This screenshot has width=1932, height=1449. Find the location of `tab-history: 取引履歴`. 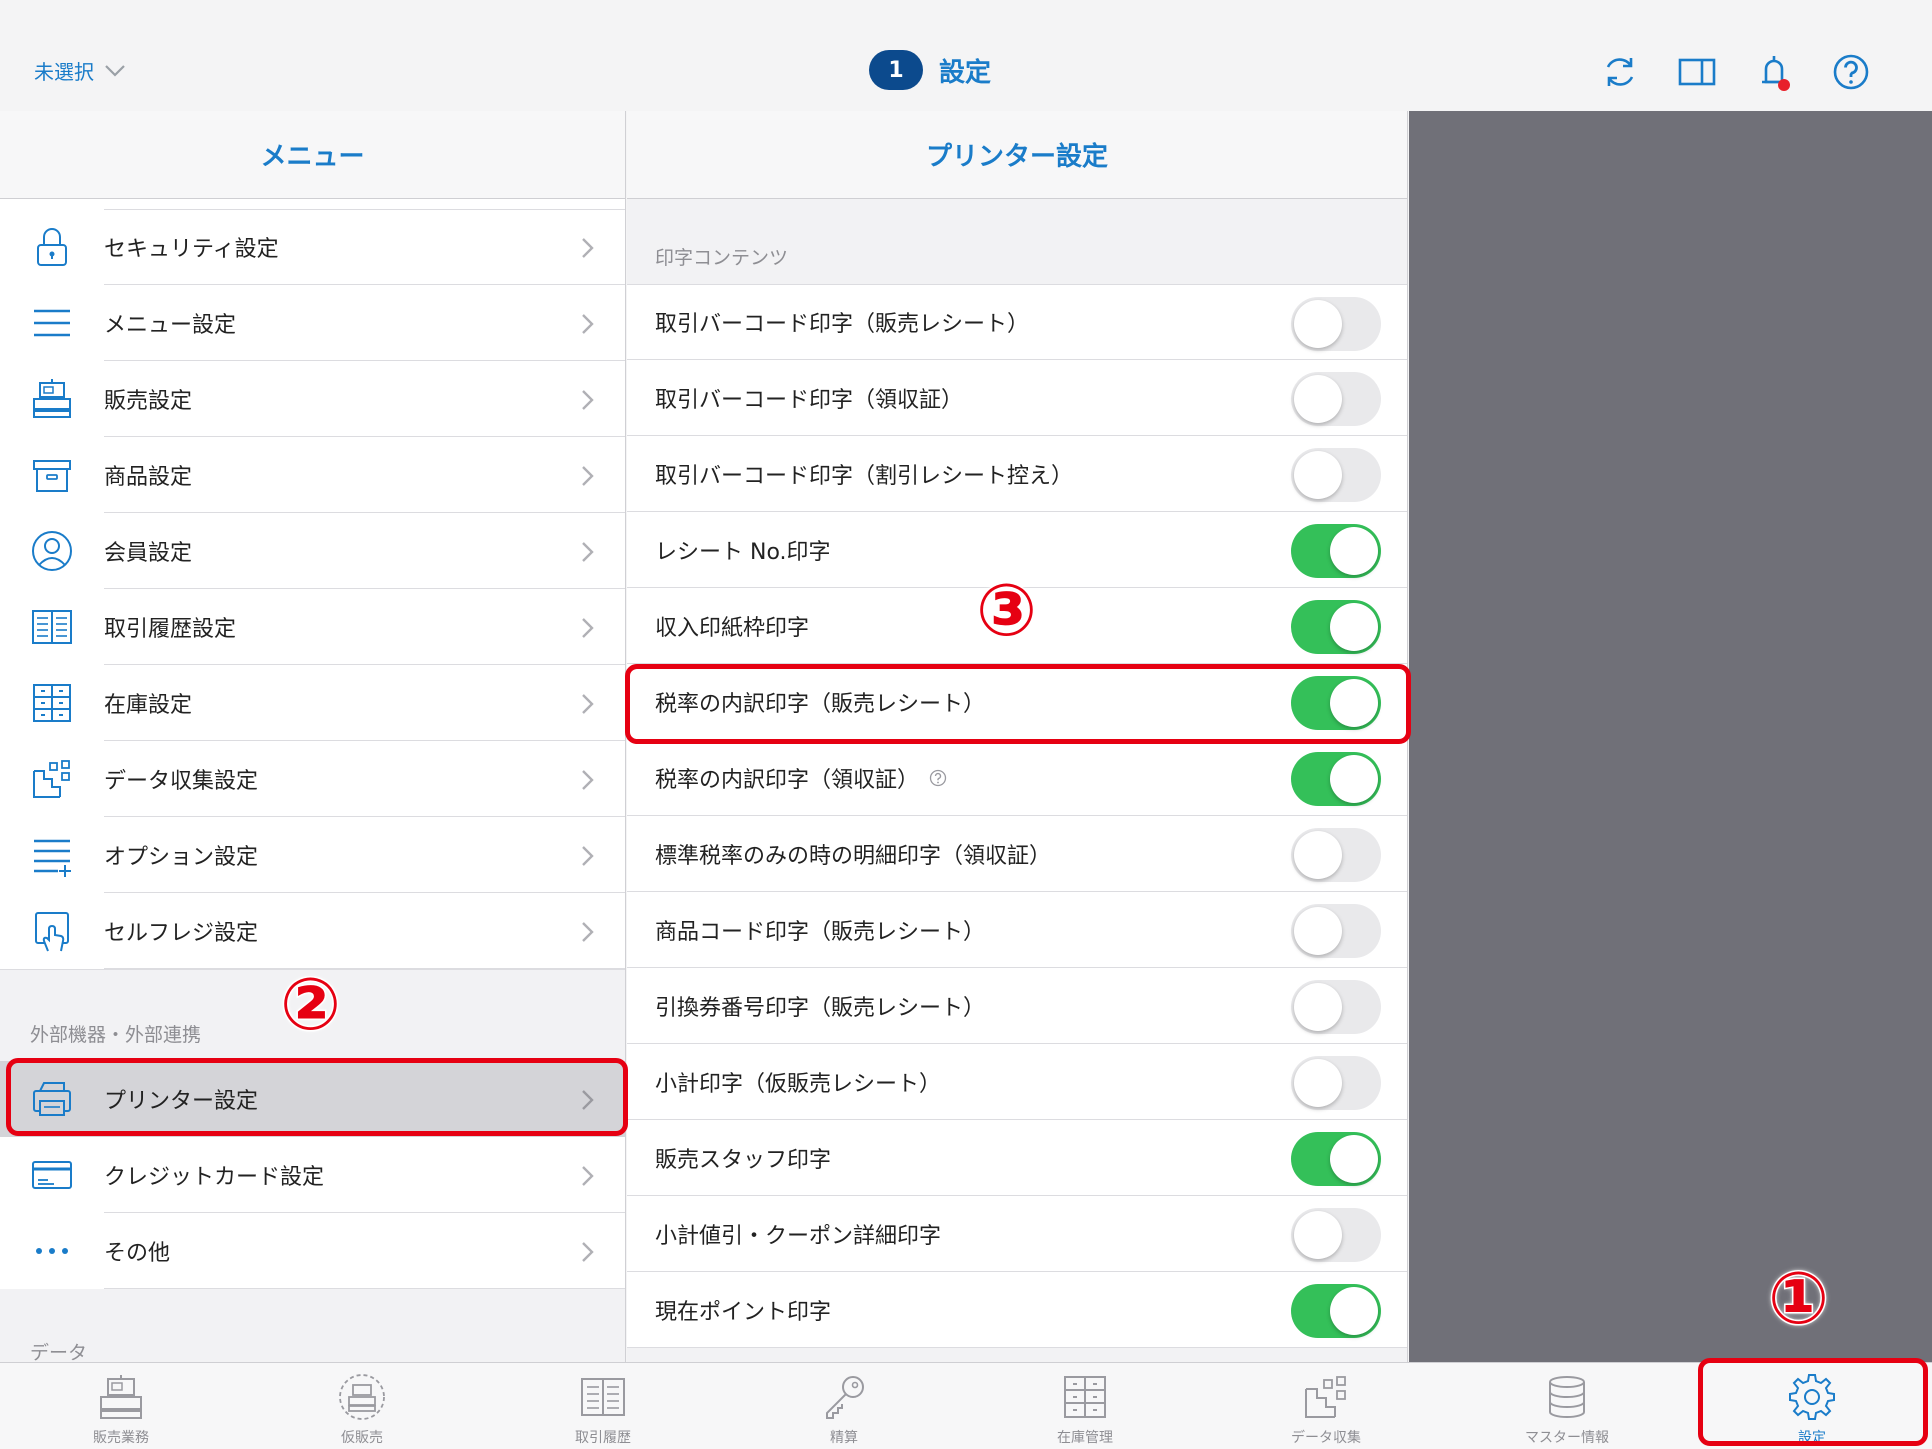

tab-history: 取引履歴 is located at coordinates (603, 1411).